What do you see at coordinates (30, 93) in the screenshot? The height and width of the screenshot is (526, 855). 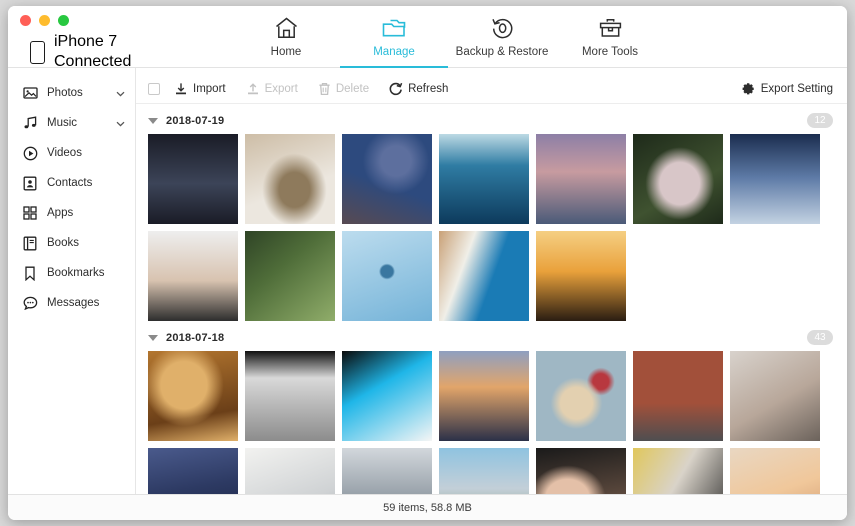 I see `image-icon` at bounding box center [30, 93].